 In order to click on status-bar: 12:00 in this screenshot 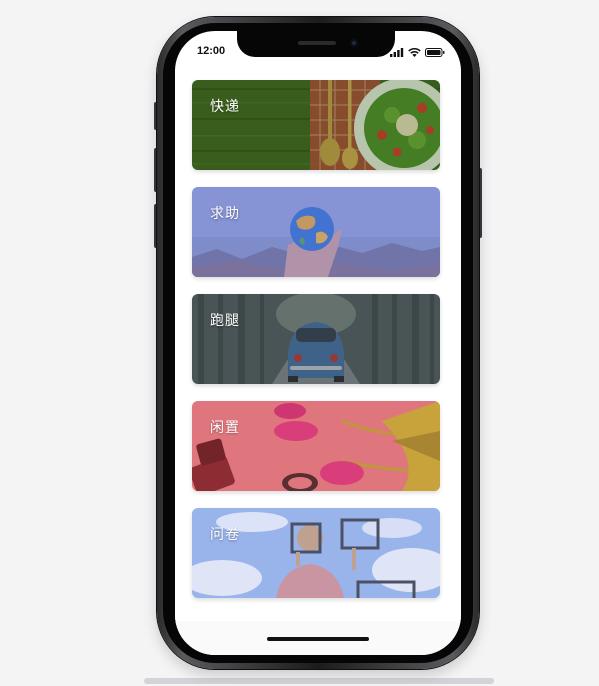, I will do `click(318, 51)`.